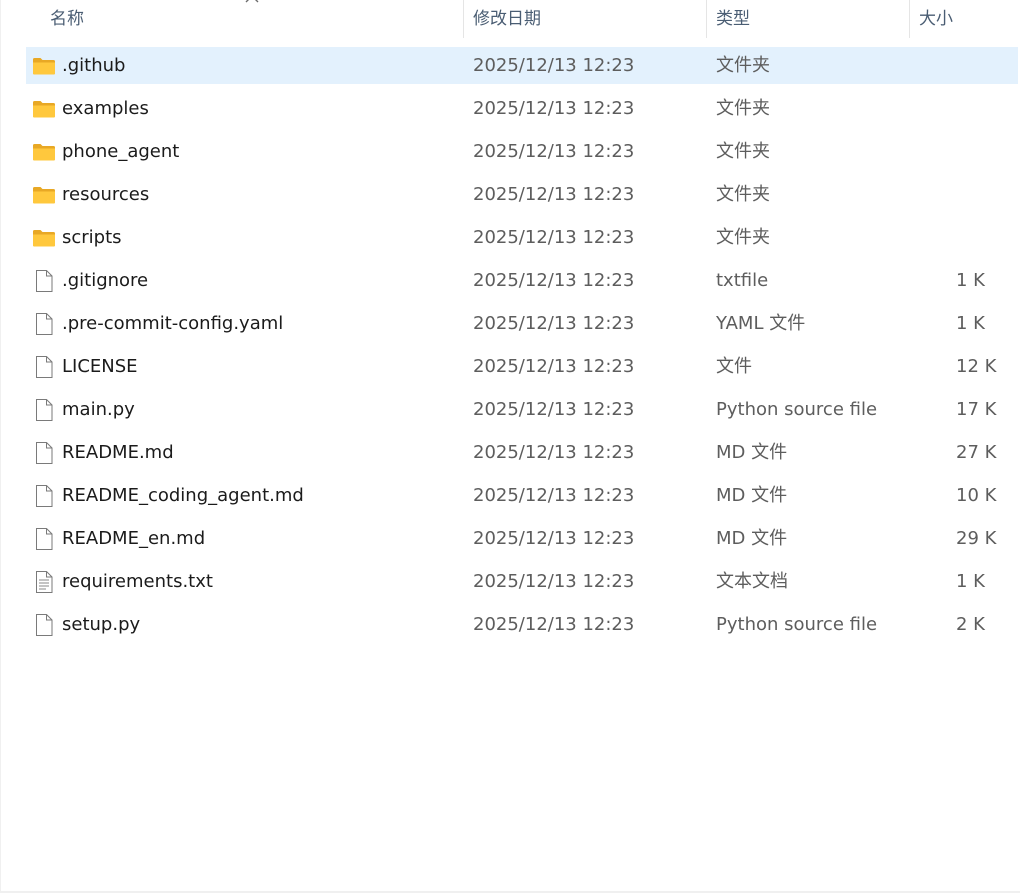 This screenshot has height=893, width=1020. Describe the element at coordinates (812, 19) in the screenshot. I see `column-header-type: 类型` at that location.